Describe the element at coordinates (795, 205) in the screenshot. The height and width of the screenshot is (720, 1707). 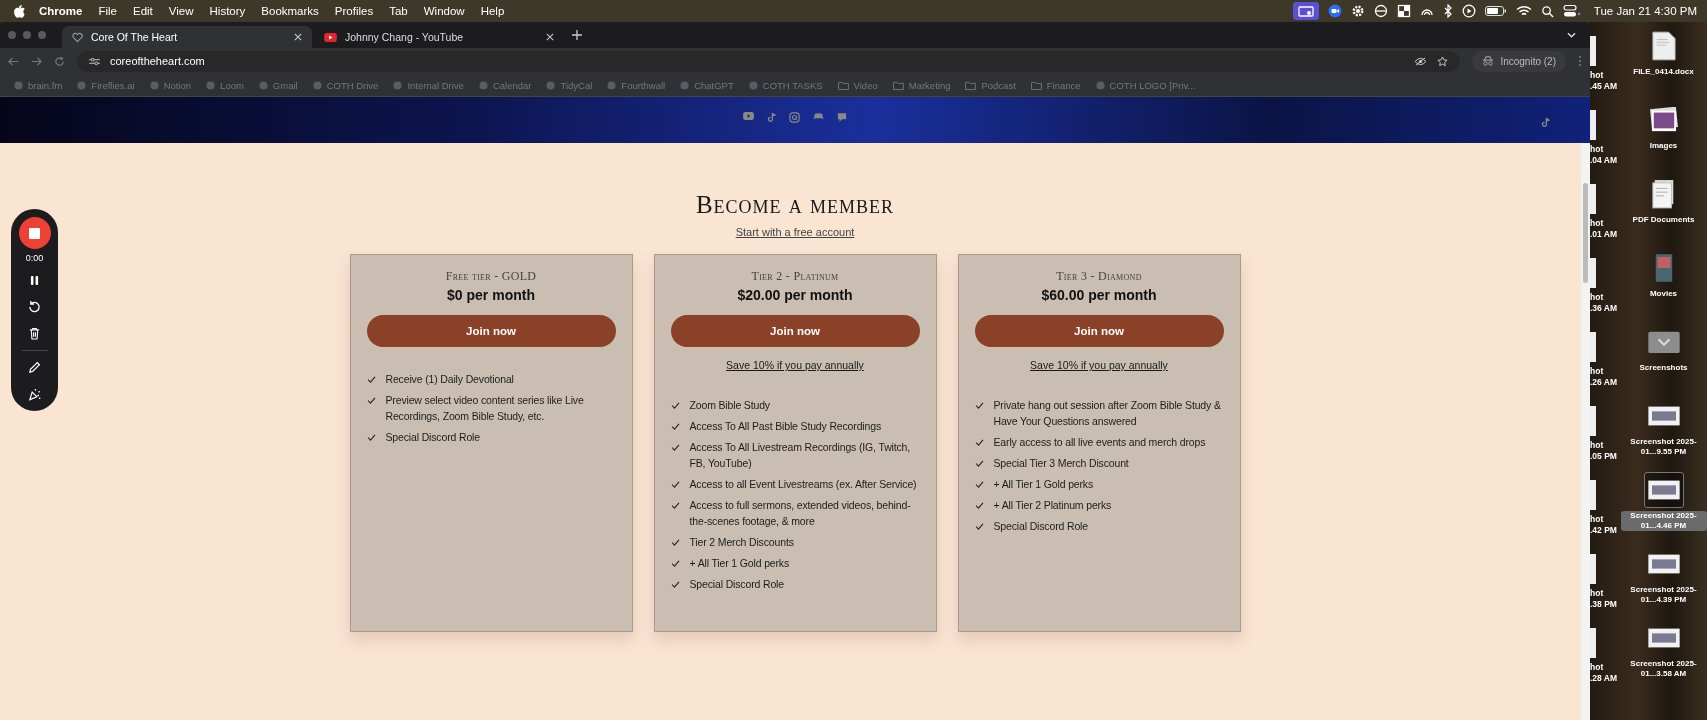
I see `section-heading: Become a member` at that location.